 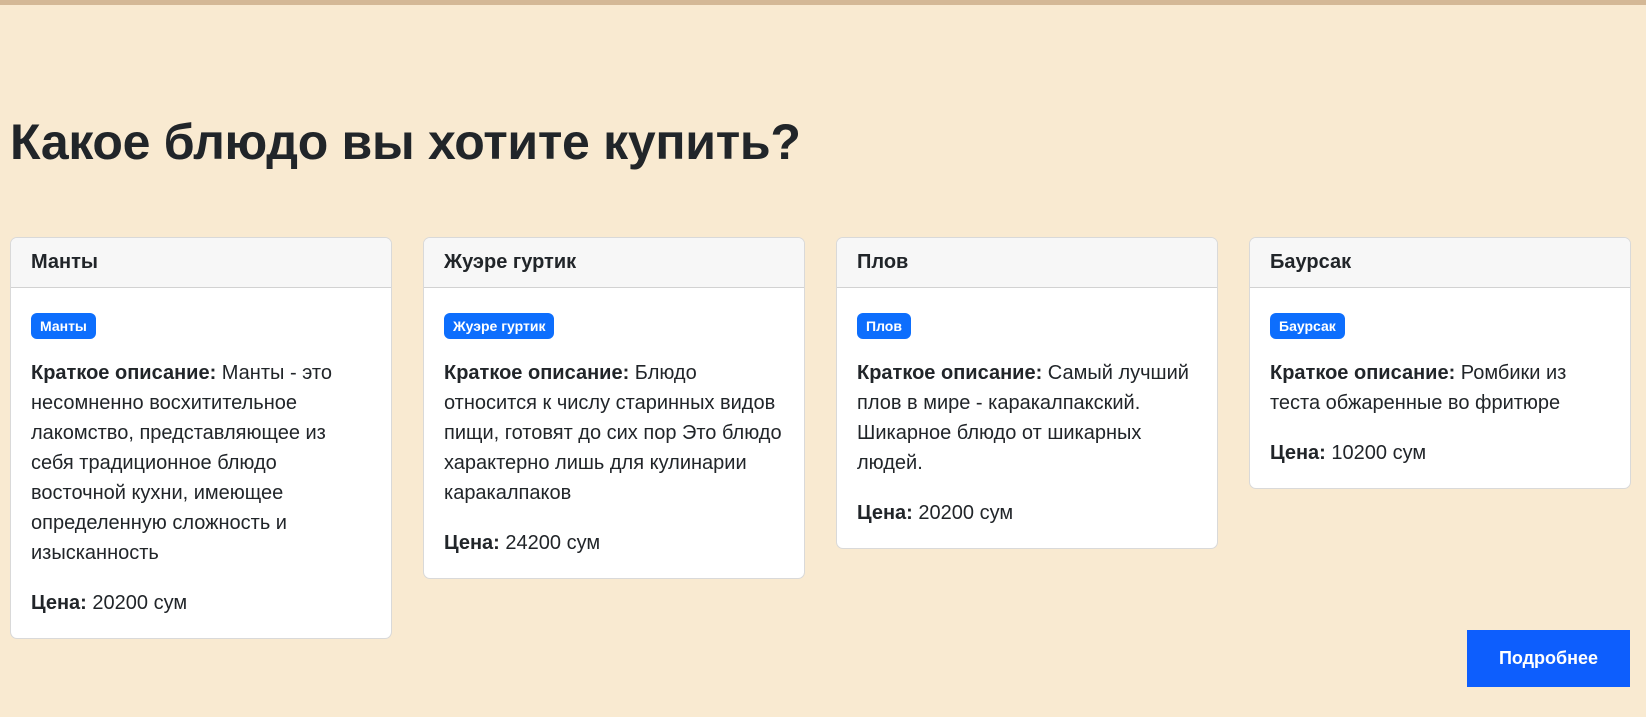 What do you see at coordinates (1307, 326) in the screenshot?
I see `dish-badge: Баурсак` at bounding box center [1307, 326].